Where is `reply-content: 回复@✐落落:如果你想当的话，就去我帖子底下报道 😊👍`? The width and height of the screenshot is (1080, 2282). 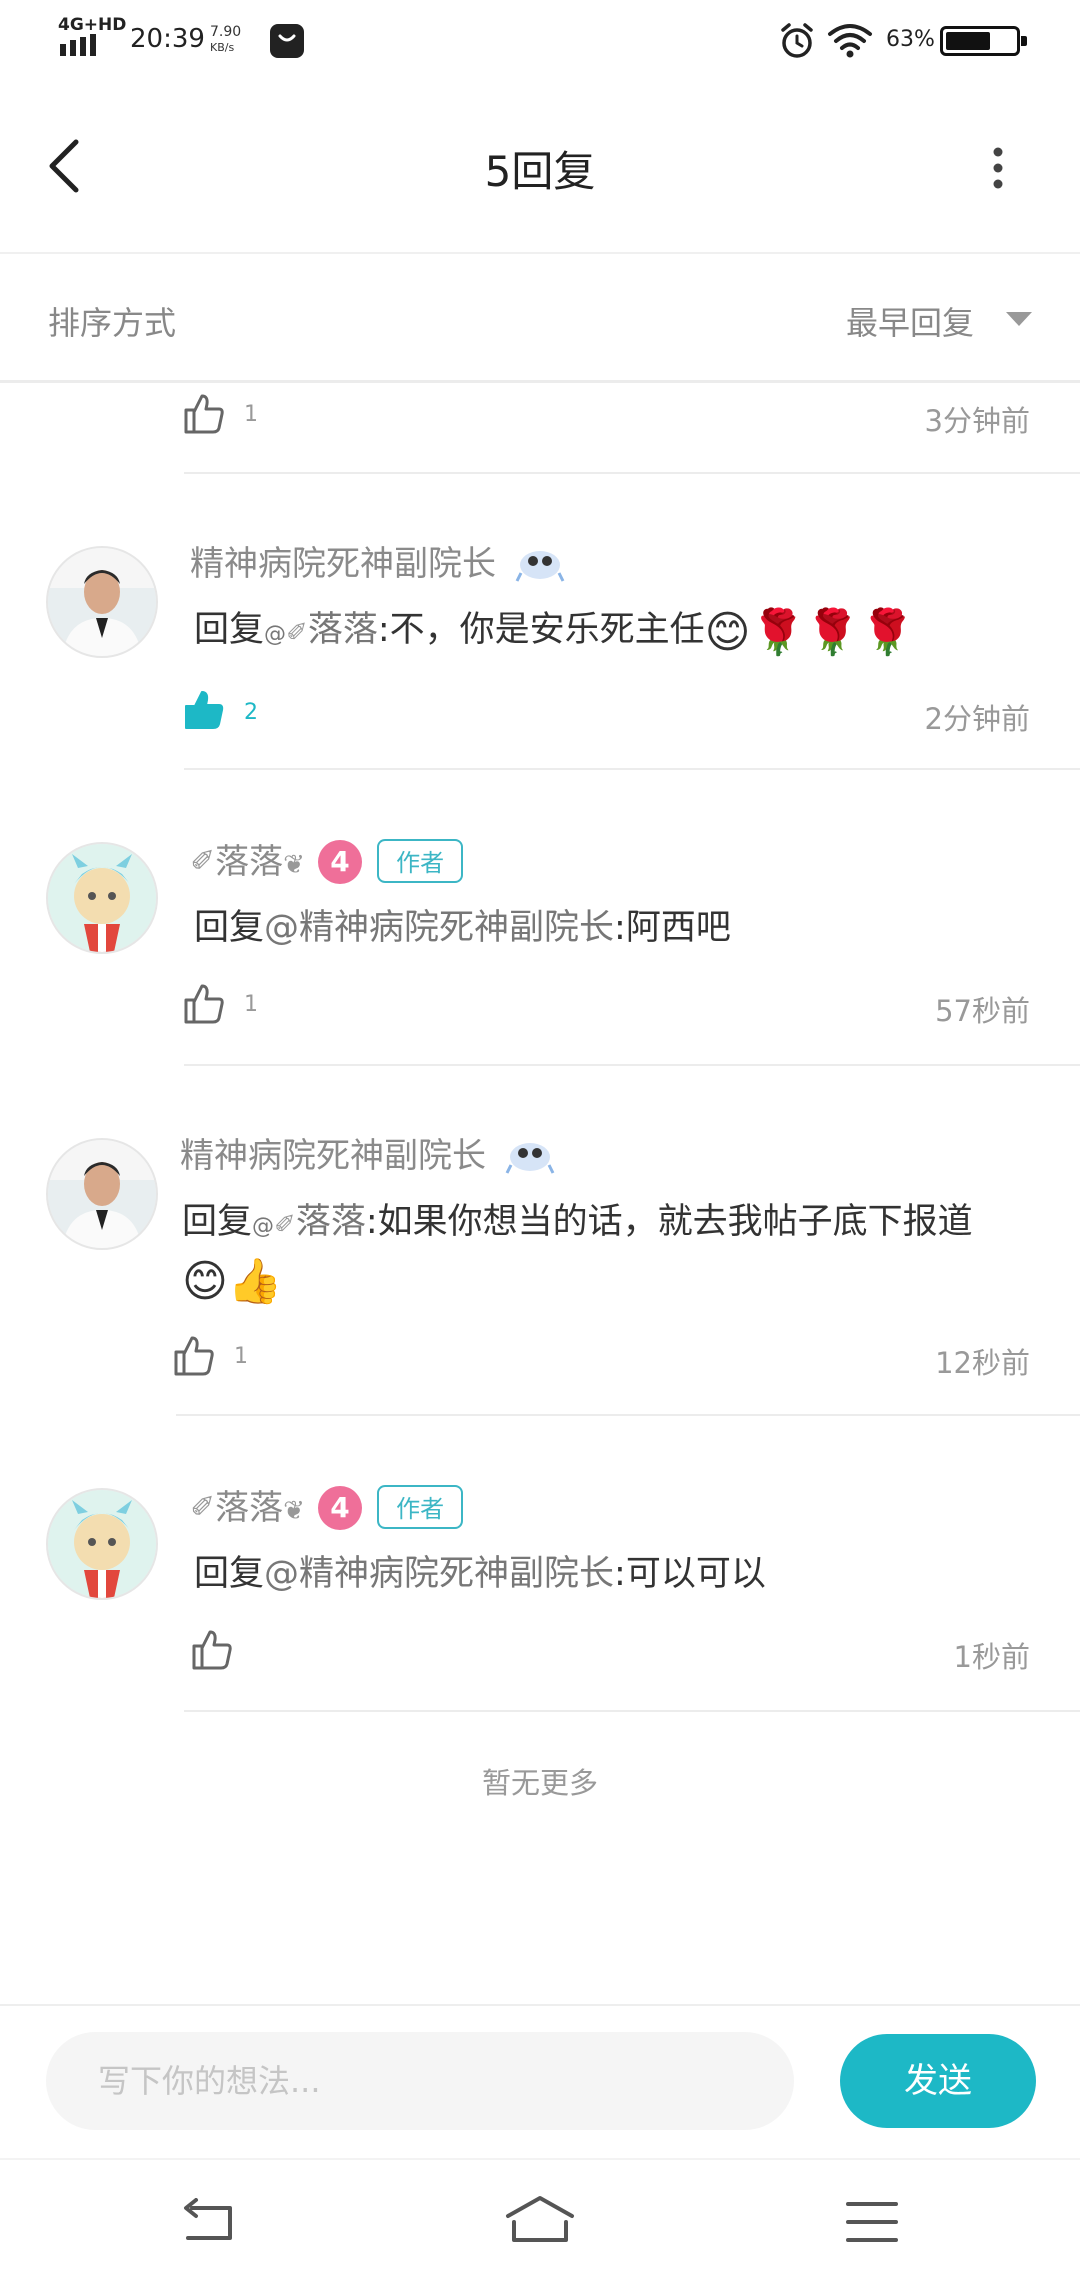 reply-content: 回复@✐落落:如果你想当的话，就去我帖子底下报道 😊👍 is located at coordinates (602, 1250).